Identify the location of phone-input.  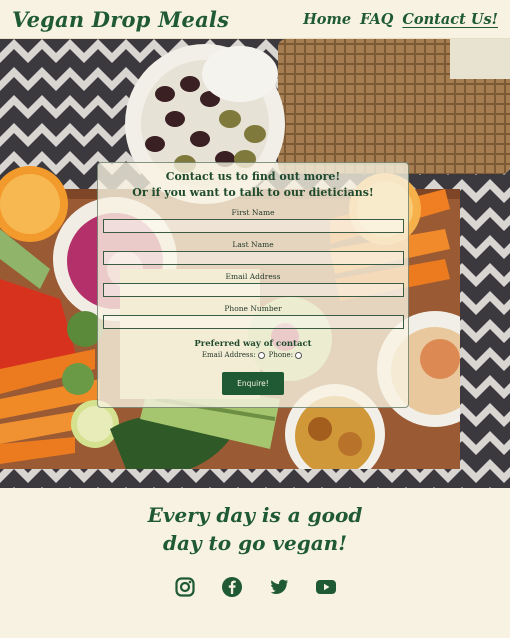
(253, 322).